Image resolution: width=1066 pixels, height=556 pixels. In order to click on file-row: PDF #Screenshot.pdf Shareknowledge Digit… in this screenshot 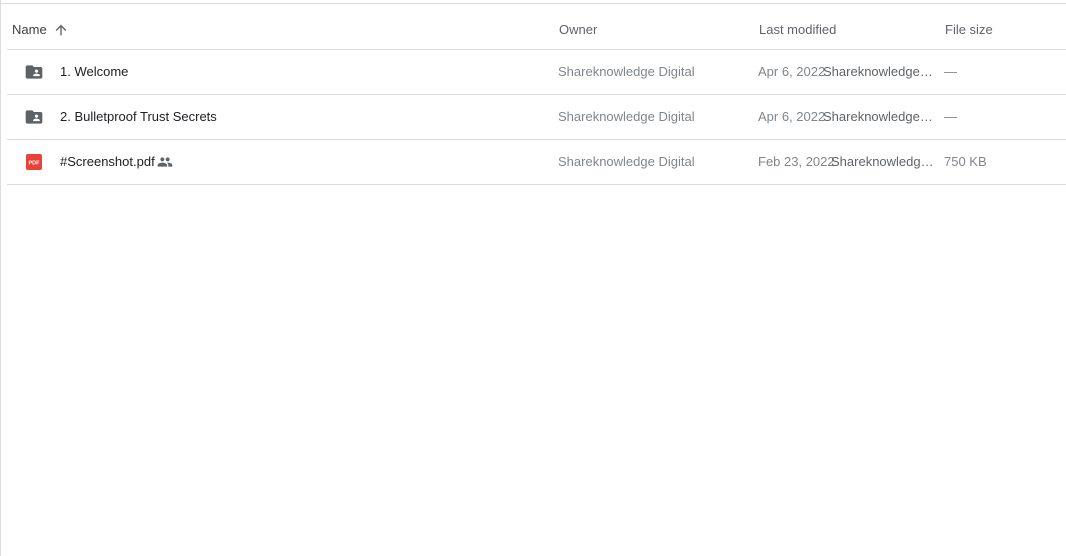, I will do `click(536, 162)`.